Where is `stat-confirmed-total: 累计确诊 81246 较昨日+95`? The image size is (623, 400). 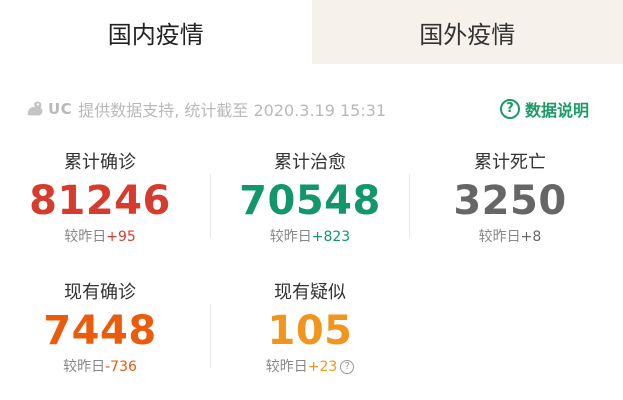
stat-confirmed-total: 累计确诊 81246 较昨日+95 is located at coordinates (100, 208).